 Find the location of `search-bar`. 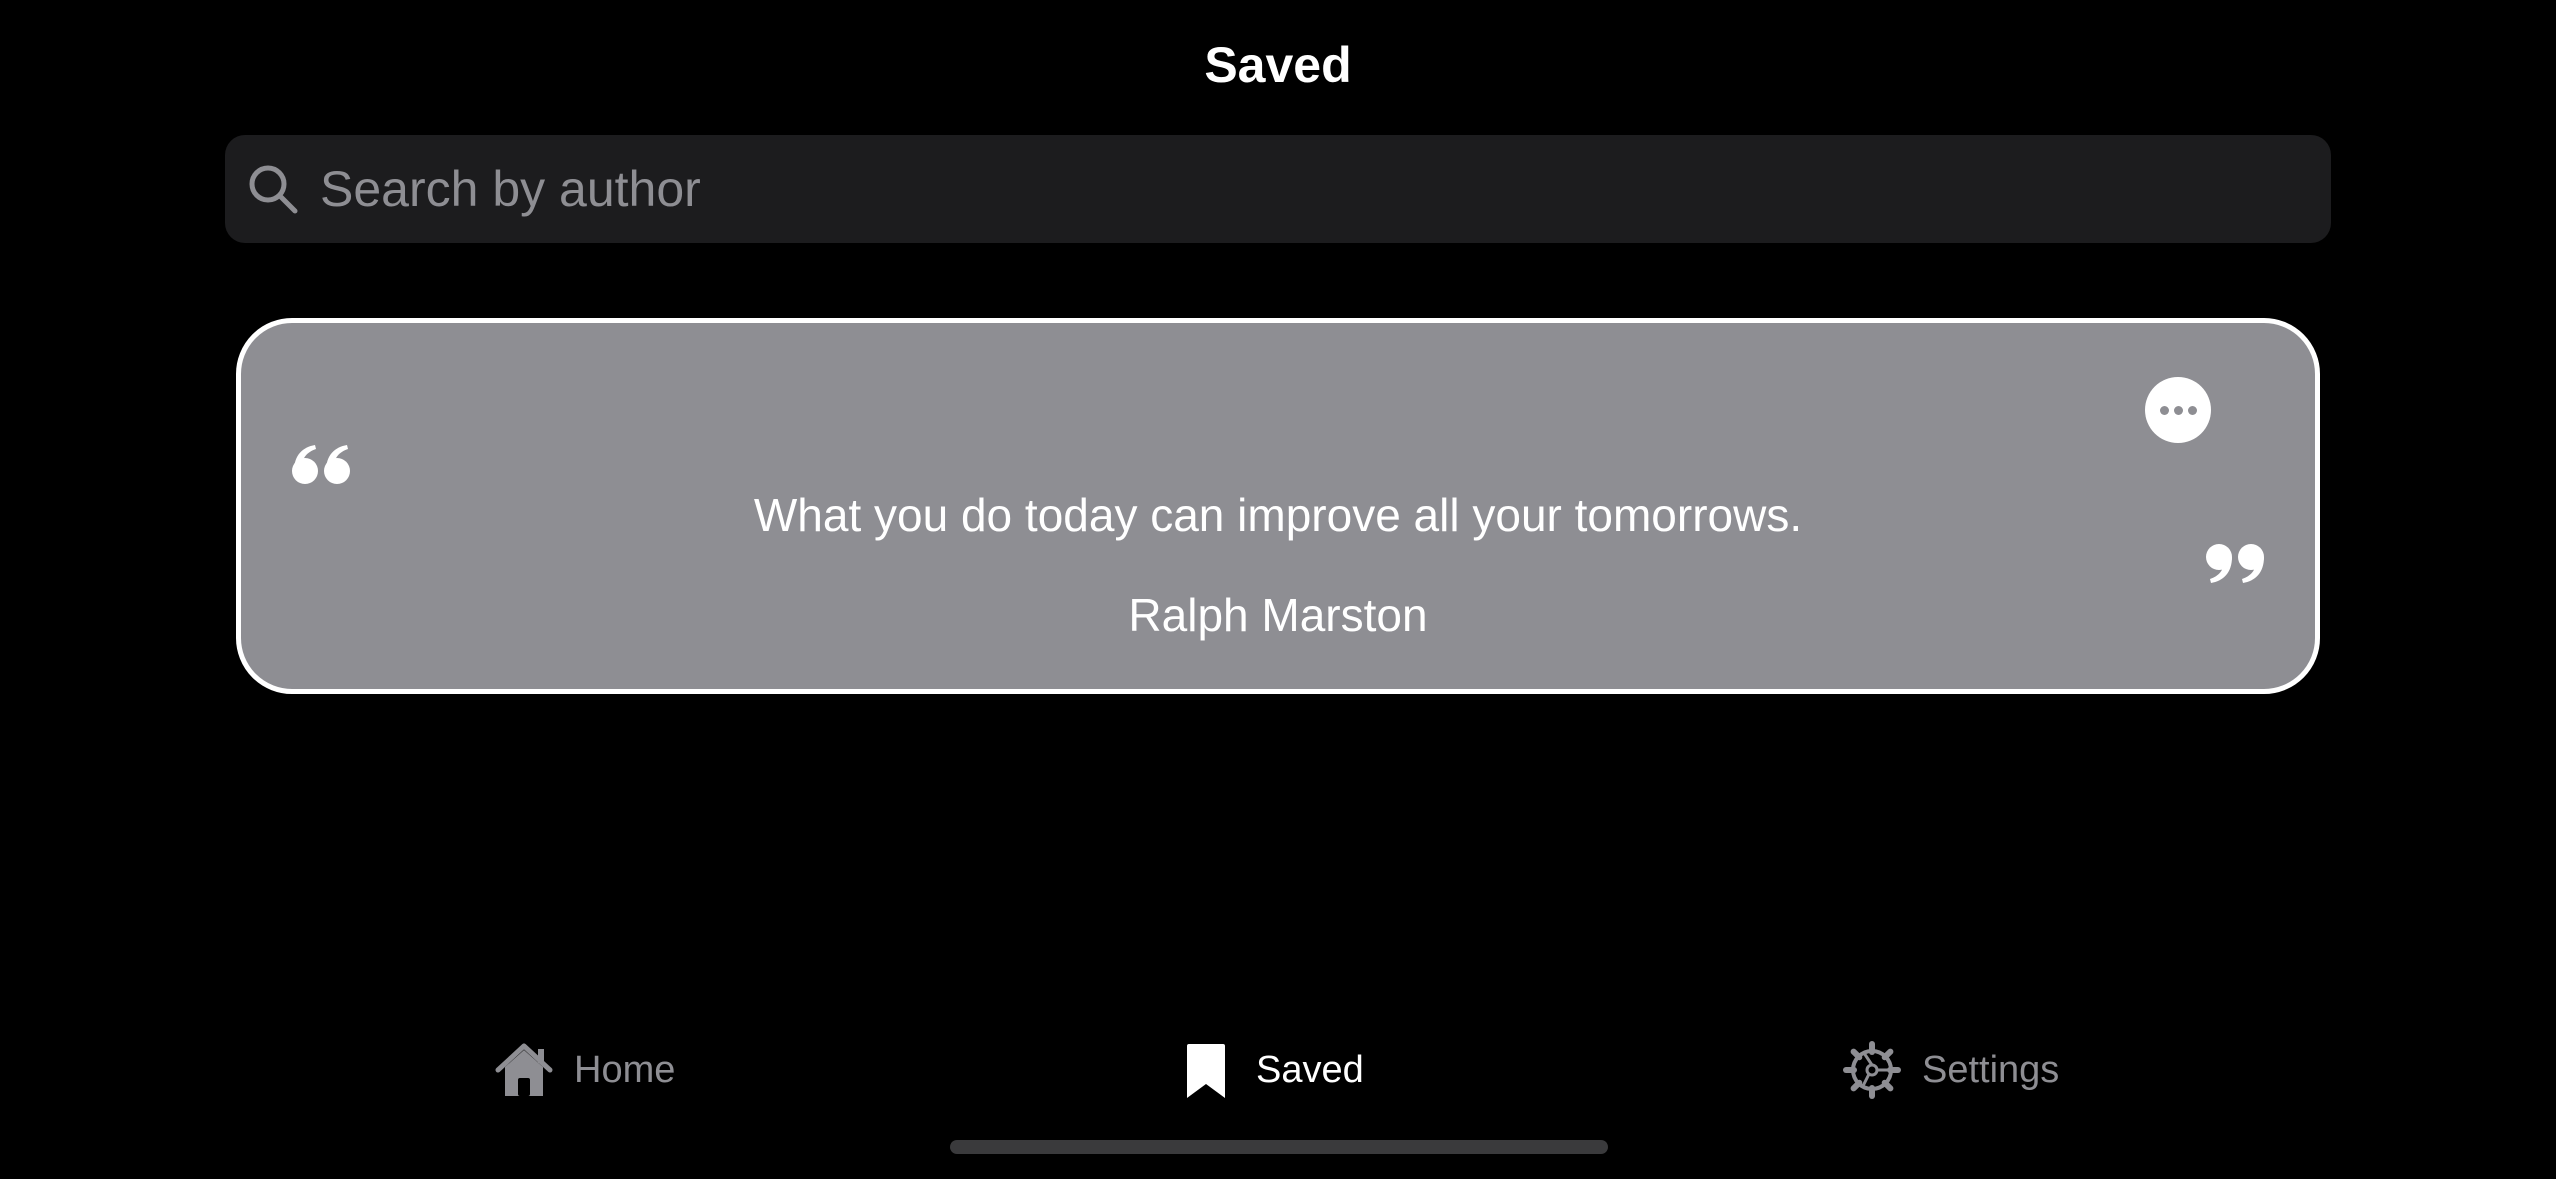

search-bar is located at coordinates (1278, 189).